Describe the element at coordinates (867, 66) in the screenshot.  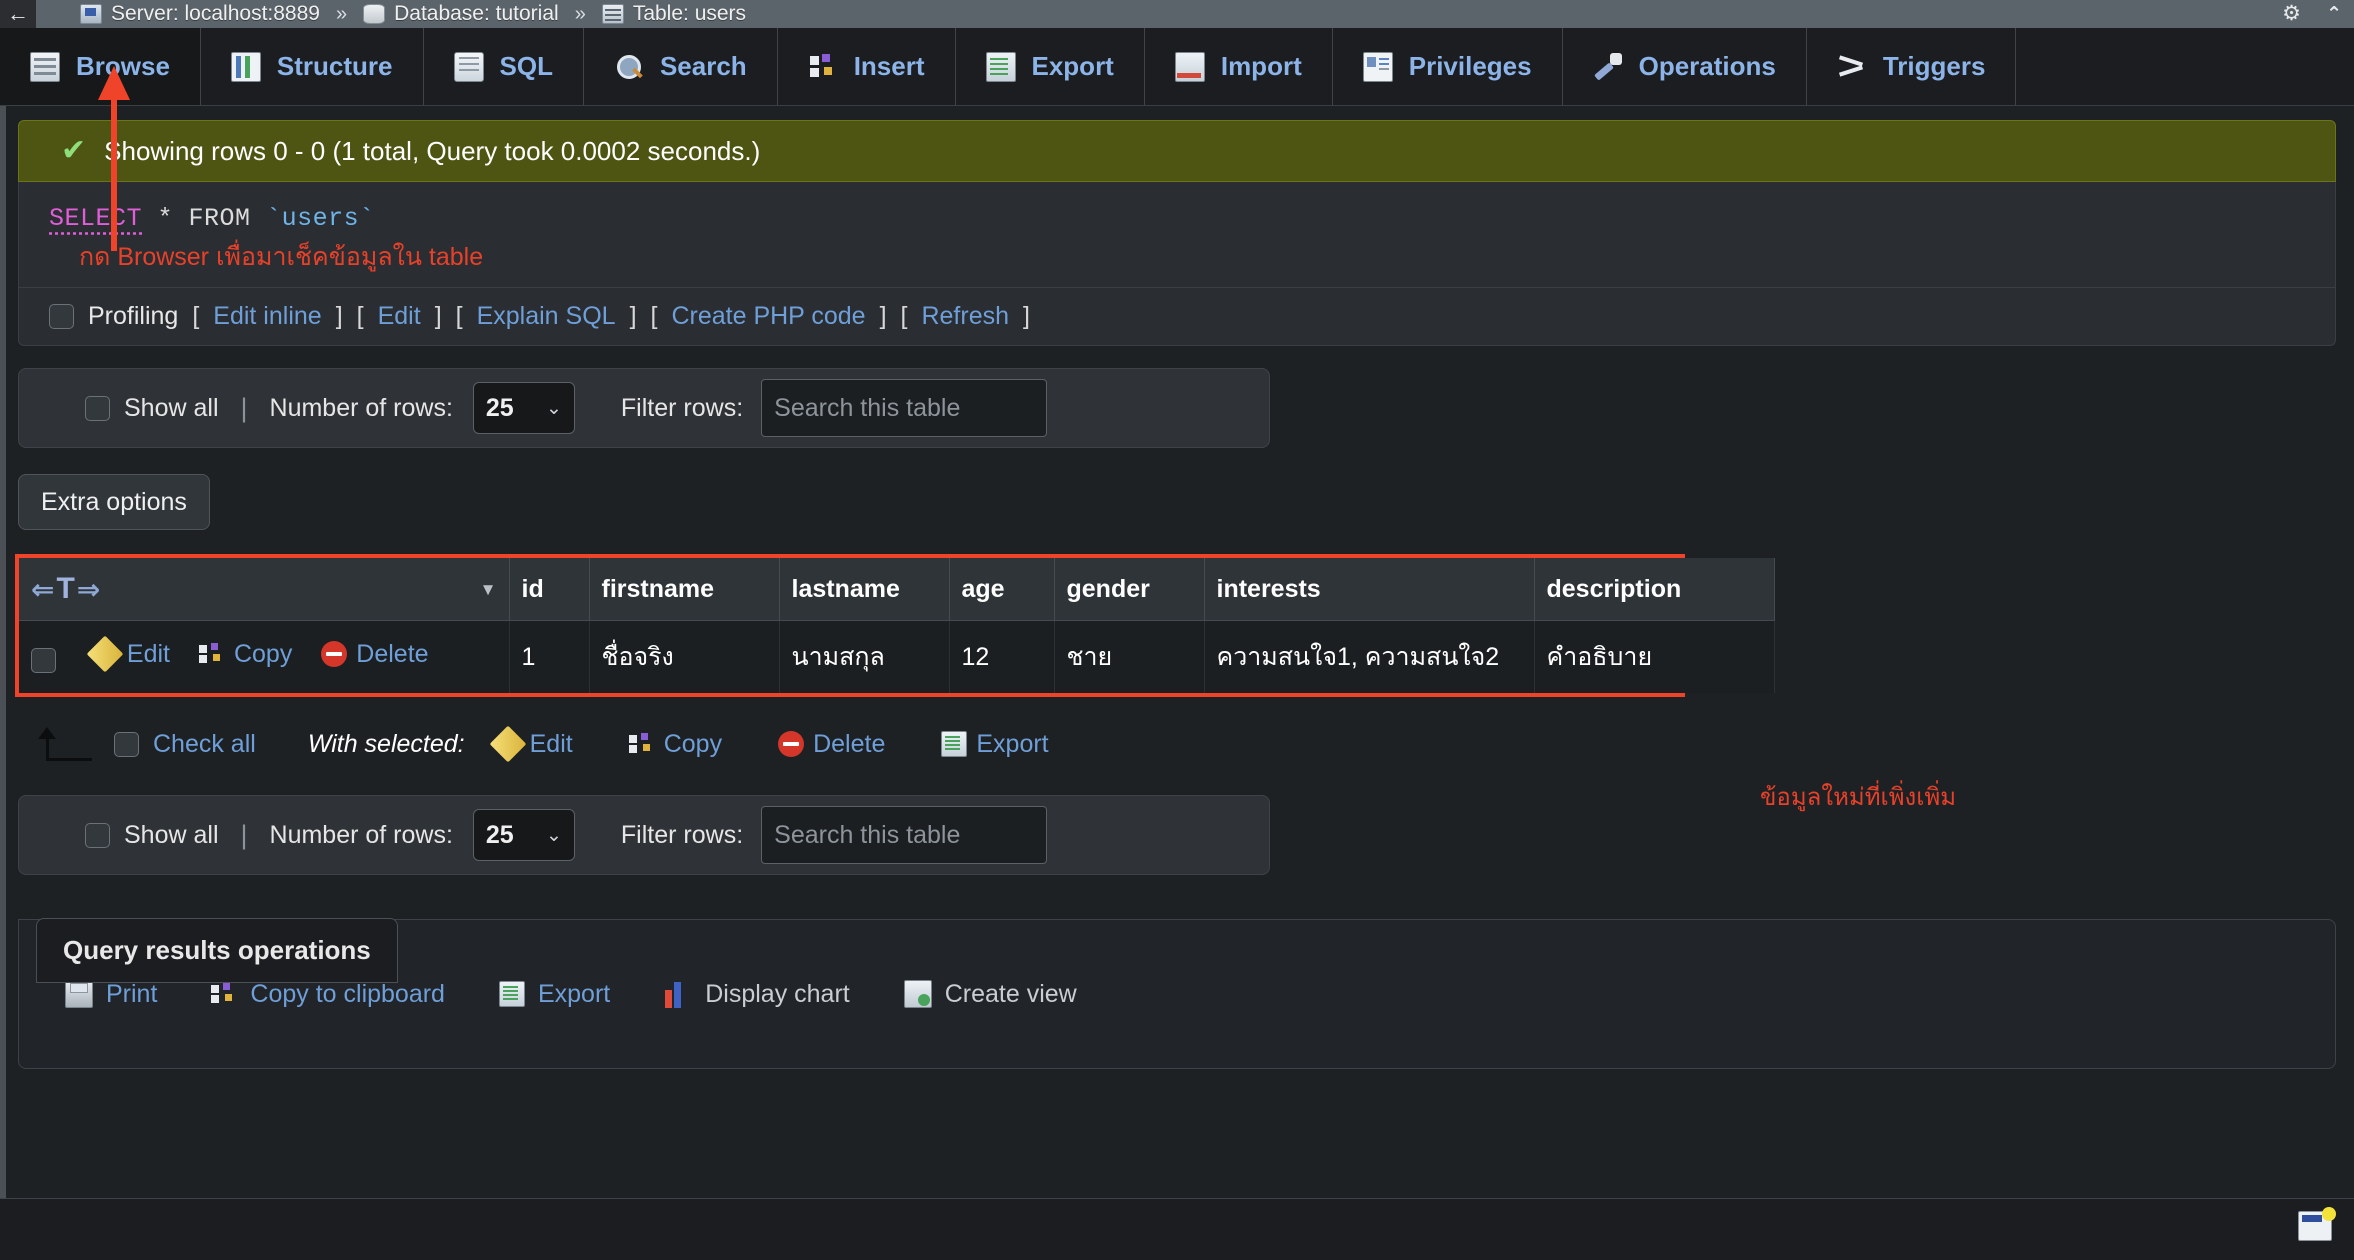
I see `tab-insert: Insert` at that location.